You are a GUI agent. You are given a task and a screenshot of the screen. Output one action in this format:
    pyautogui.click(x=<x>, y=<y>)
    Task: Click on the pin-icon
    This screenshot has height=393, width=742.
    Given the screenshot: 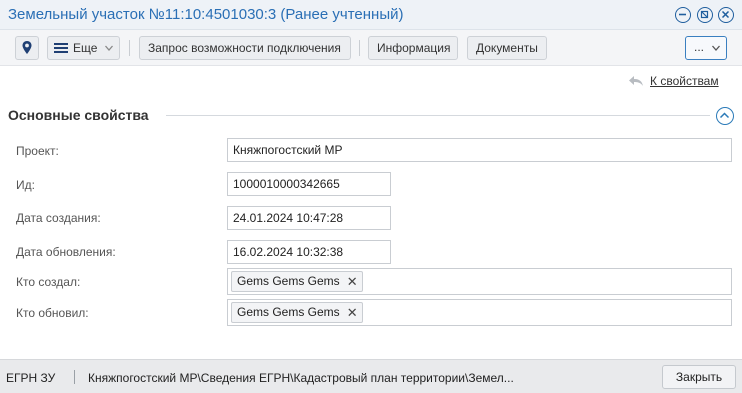 What is the action you would take?
    pyautogui.click(x=705, y=15)
    